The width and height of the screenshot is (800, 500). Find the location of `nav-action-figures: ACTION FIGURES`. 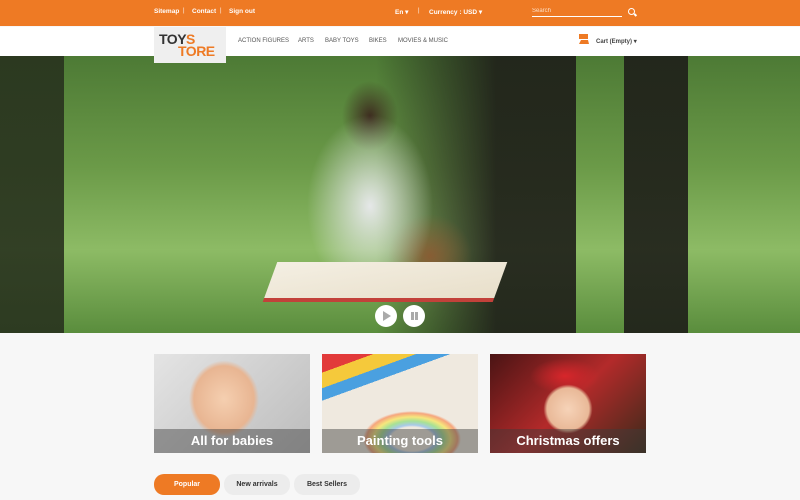

nav-action-figures: ACTION FIGURES is located at coordinates (263, 41).